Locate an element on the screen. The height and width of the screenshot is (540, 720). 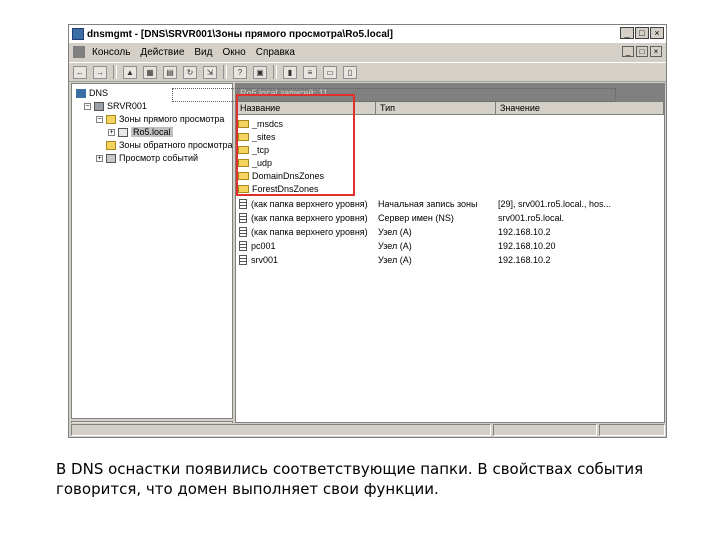
server-icon: ▮ is located at coordinates (290, 72).